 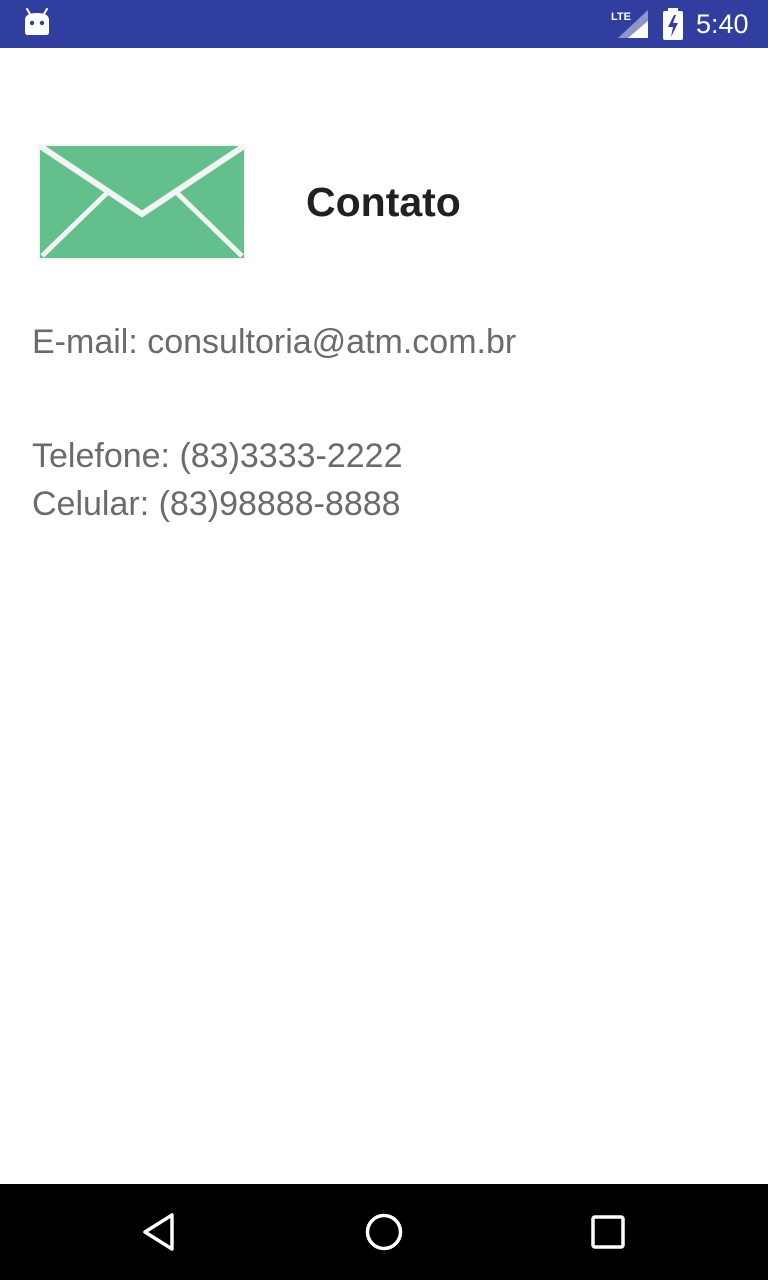 I want to click on phone-text: Telefone: (83)3333-2222, so click(x=217, y=456).